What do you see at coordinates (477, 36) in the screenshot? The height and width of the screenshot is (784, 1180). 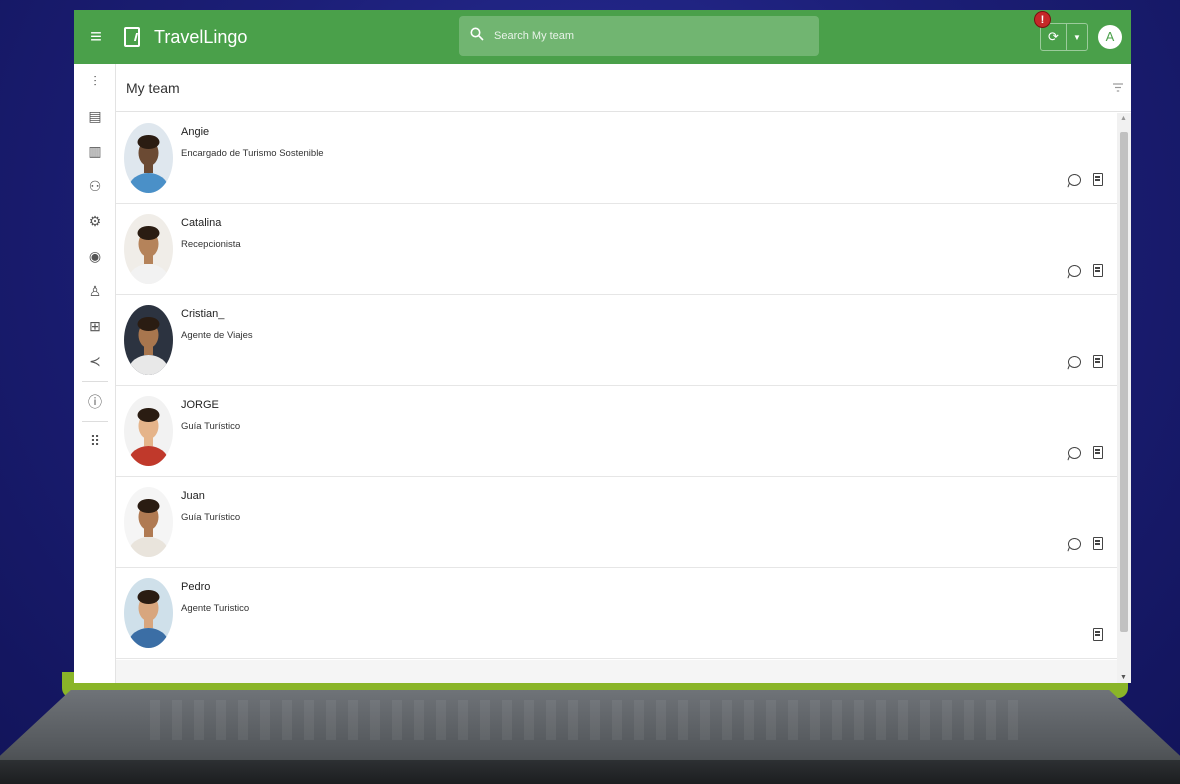 I see `search-icon` at bounding box center [477, 36].